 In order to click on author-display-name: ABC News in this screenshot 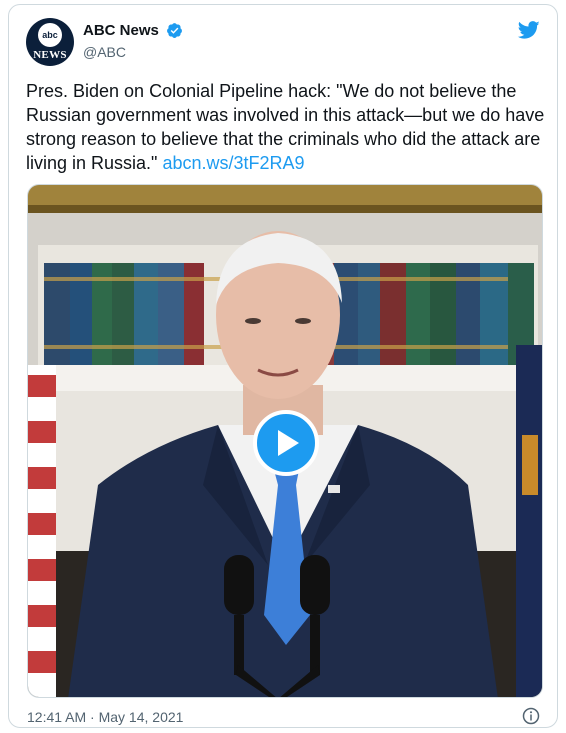, I will do `click(121, 30)`.